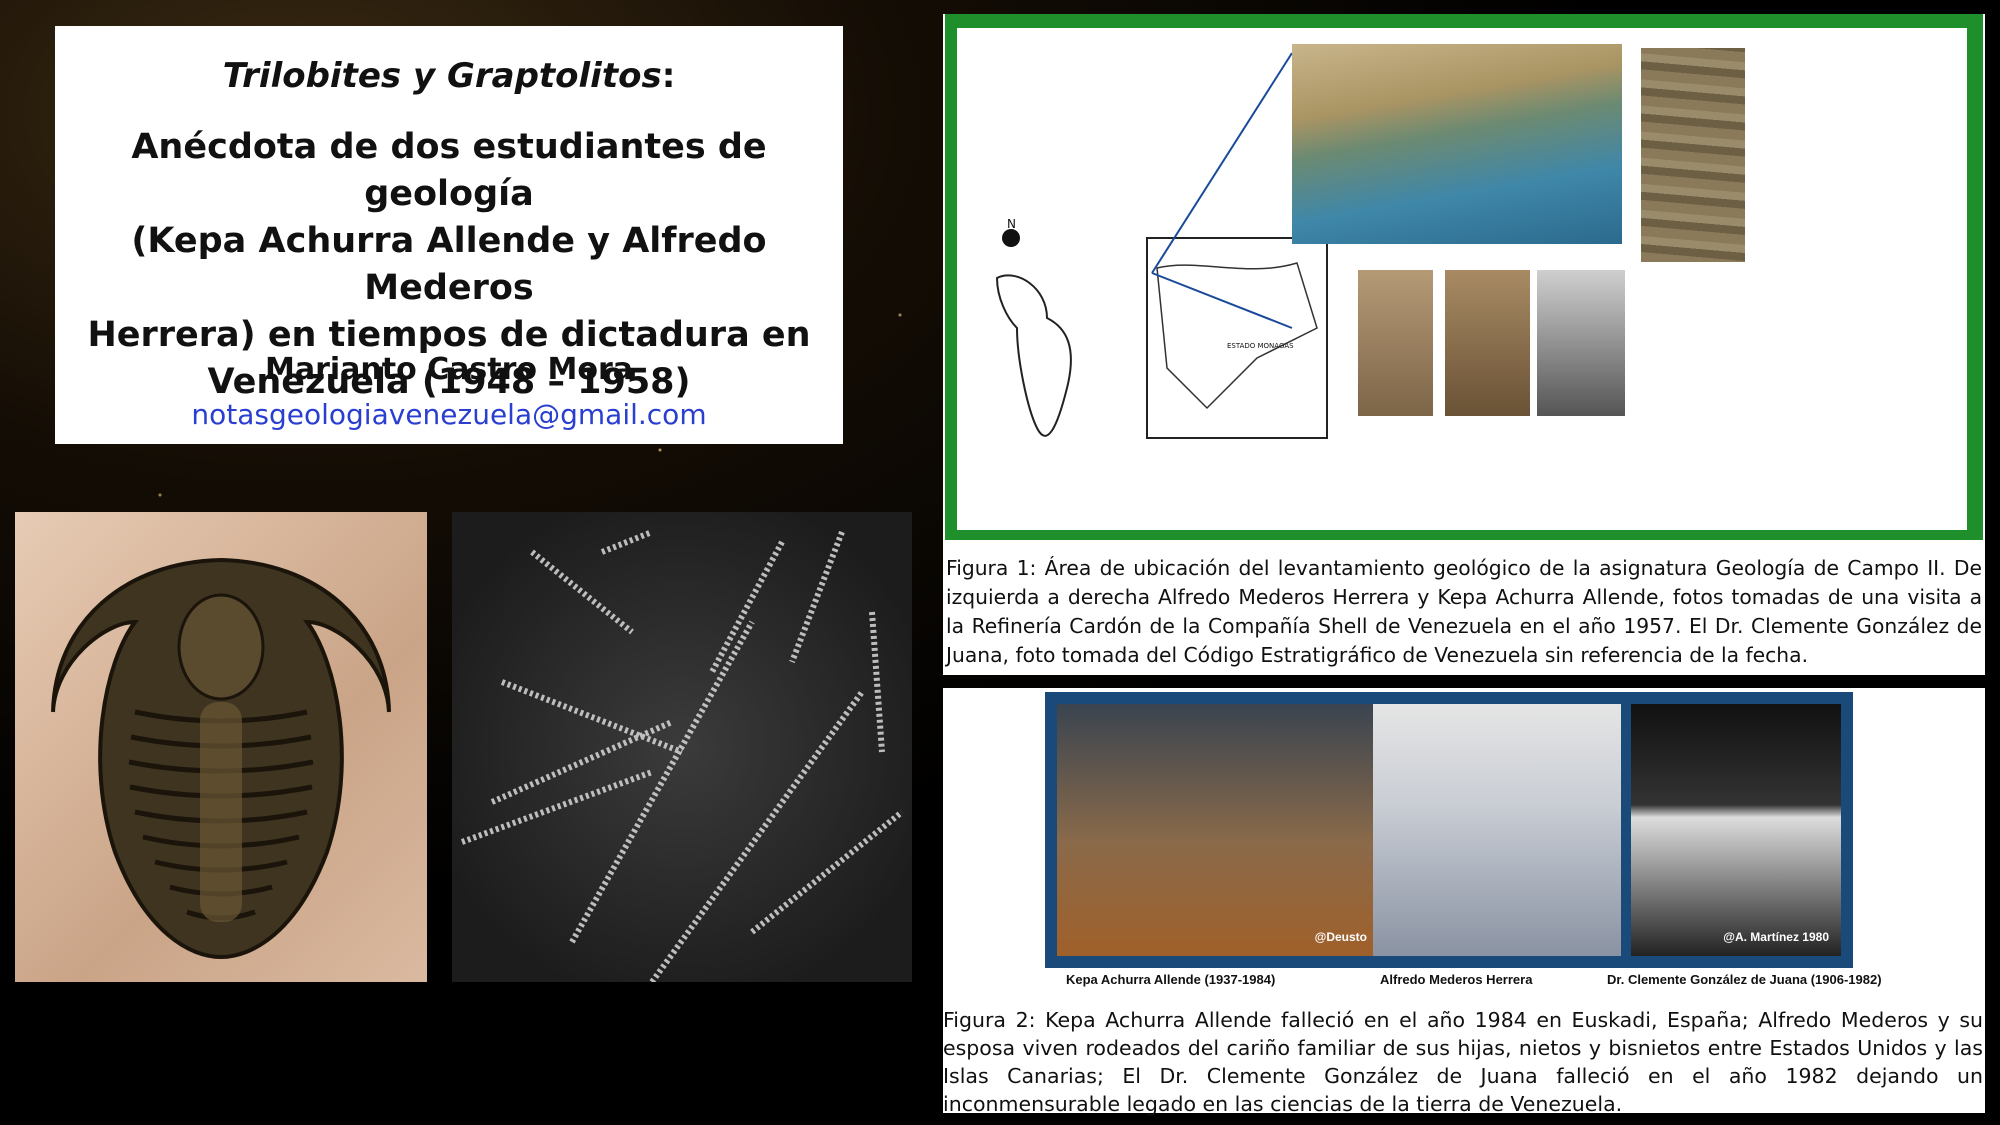 This screenshot has width=2000, height=1125. I want to click on map-region-label: ESTADO MONAGAS, so click(1260, 346).